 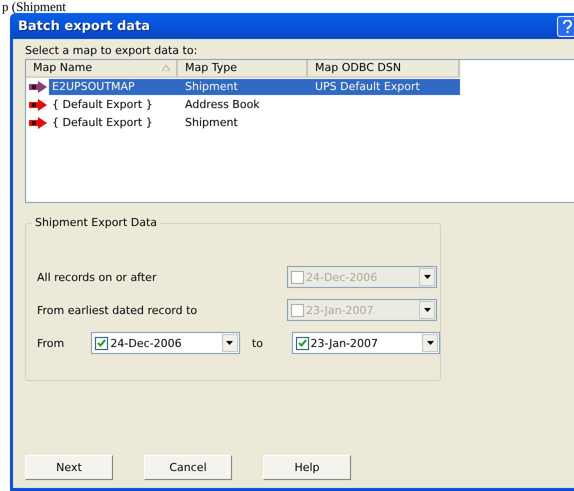 What do you see at coordinates (222, 104) in the screenshot?
I see `table-cell: Address Book` at bounding box center [222, 104].